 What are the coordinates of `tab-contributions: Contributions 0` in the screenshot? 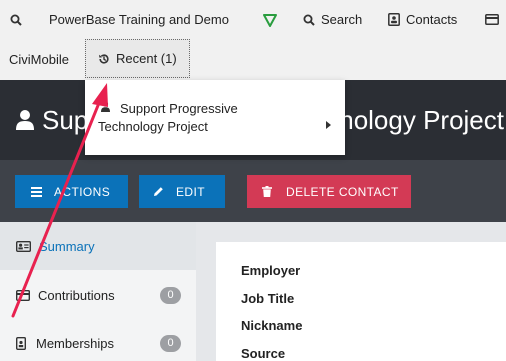 It's located at (98, 295).